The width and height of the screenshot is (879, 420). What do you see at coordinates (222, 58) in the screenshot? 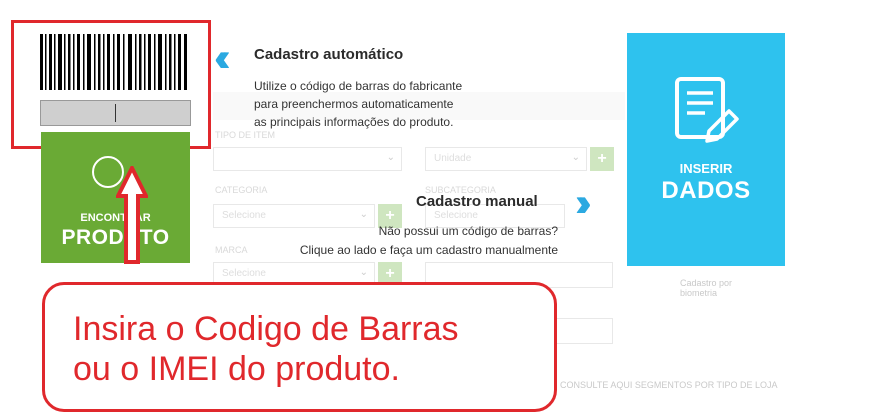
I see `chevron-left-icon: ‹‹` at bounding box center [222, 58].